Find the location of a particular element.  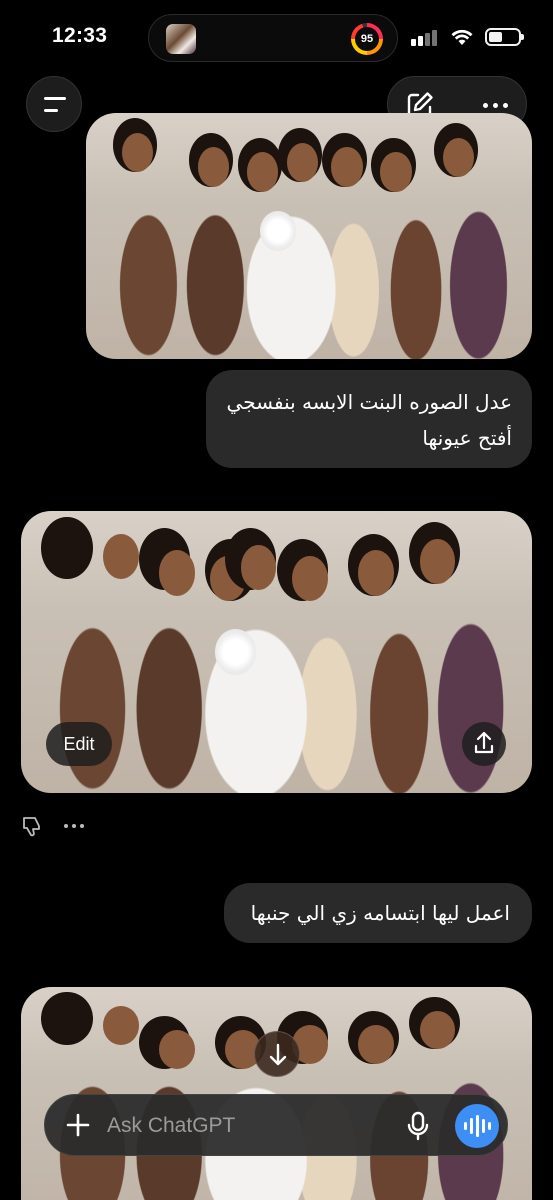

plus-icon is located at coordinates (78, 1125).